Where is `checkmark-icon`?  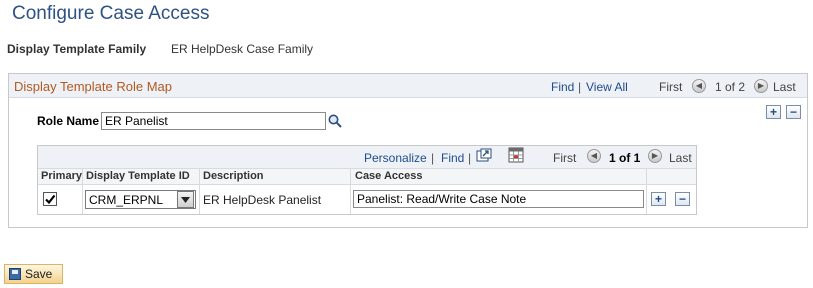 checkmark-icon is located at coordinates (50, 199).